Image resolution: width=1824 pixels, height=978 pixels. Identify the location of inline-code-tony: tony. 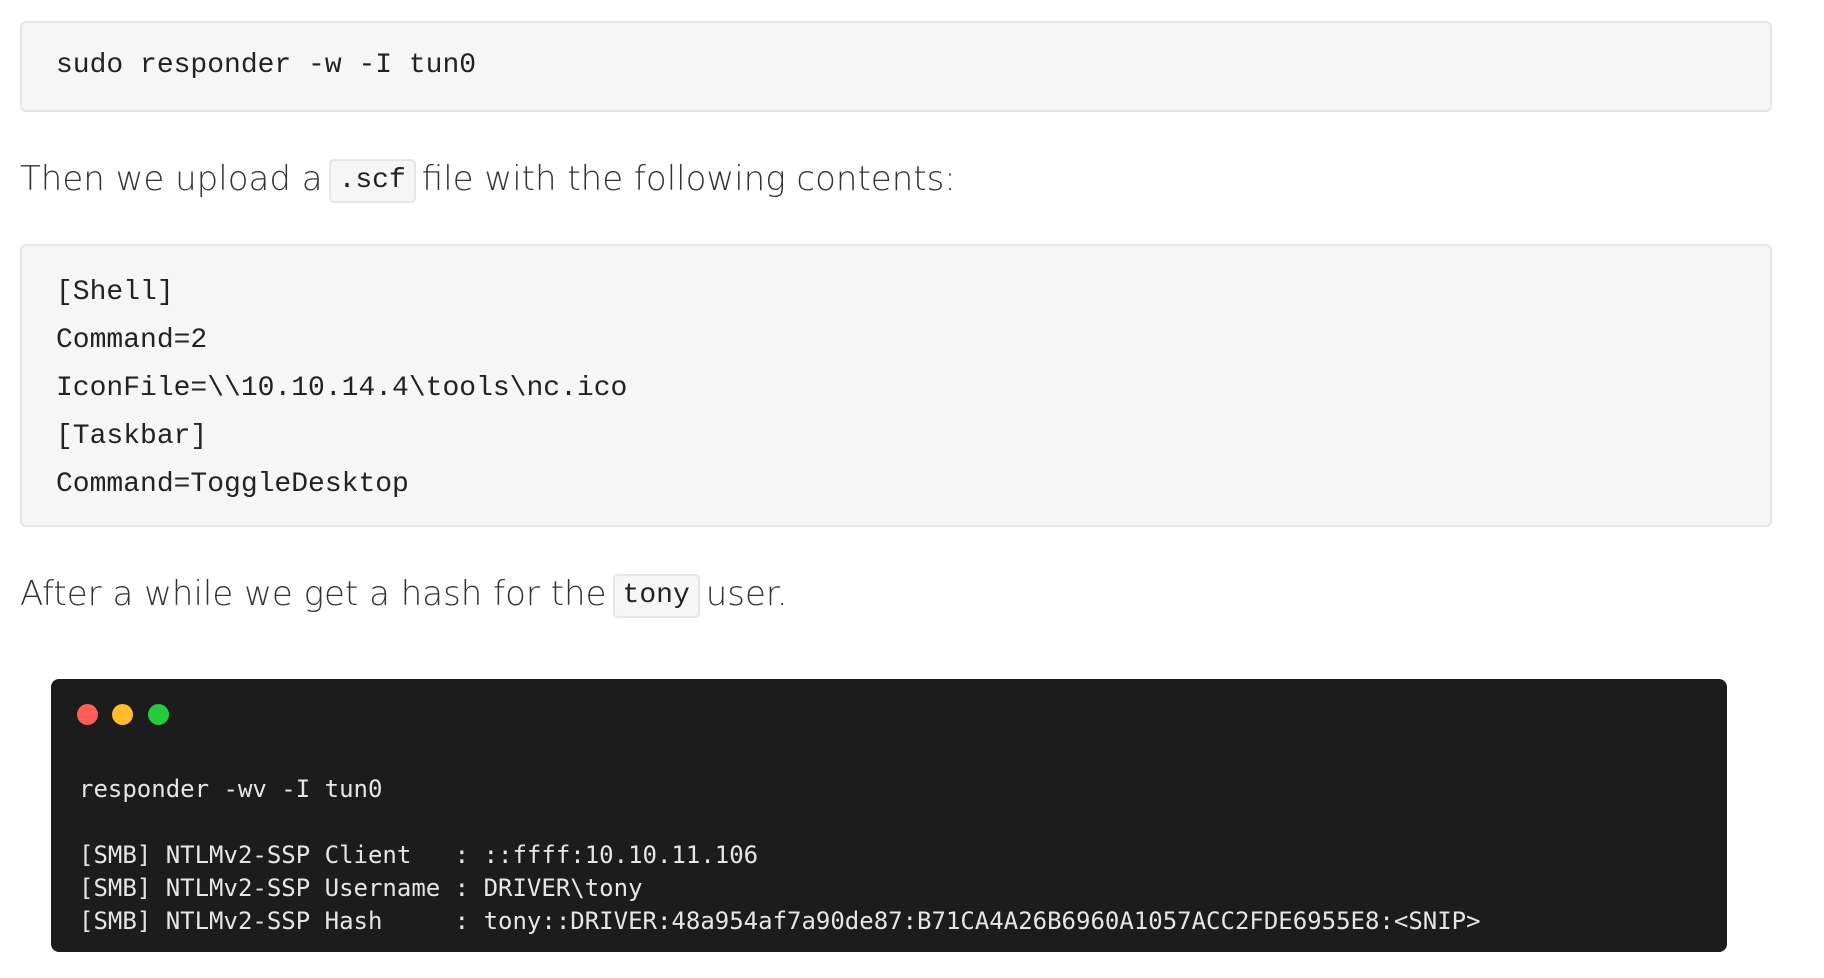
(656, 595).